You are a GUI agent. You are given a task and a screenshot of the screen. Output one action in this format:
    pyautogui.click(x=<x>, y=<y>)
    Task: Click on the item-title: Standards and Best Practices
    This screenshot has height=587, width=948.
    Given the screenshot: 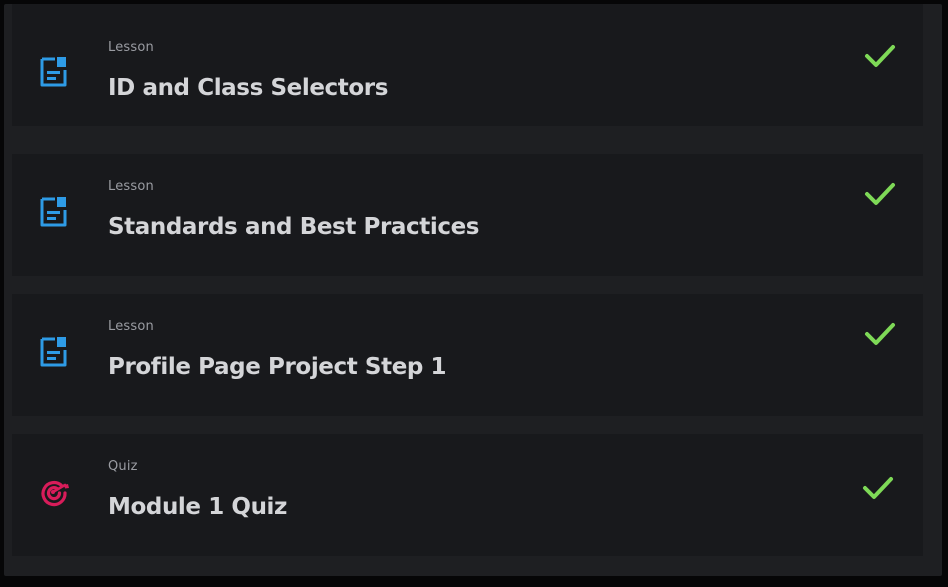 What is the action you would take?
    pyautogui.click(x=294, y=227)
    